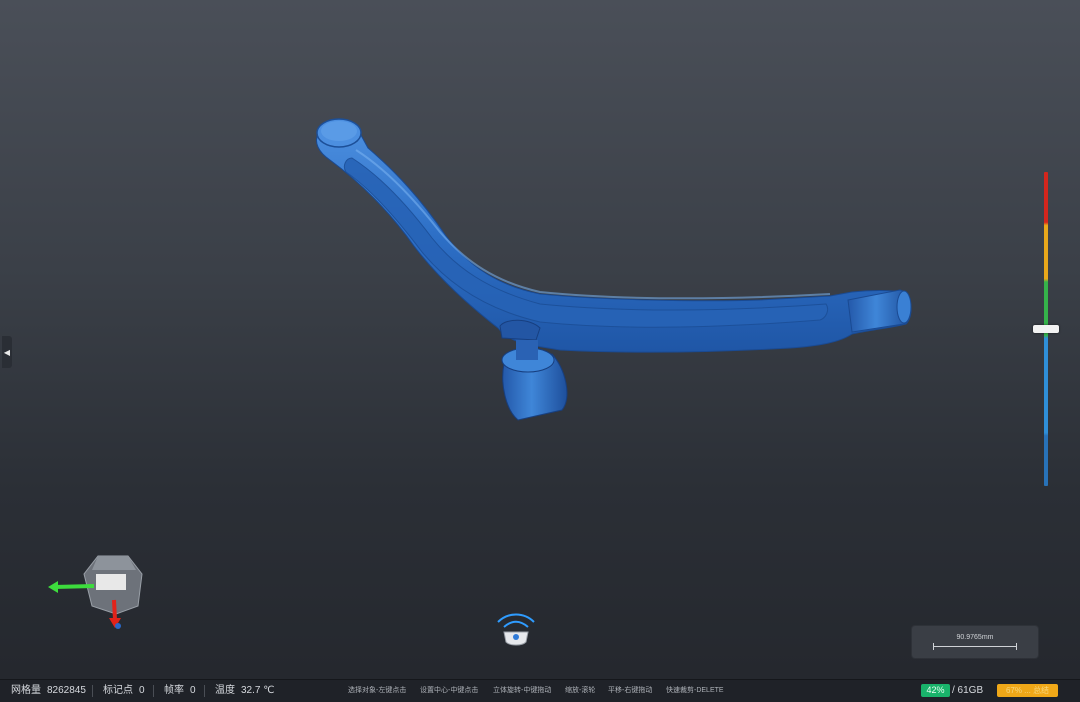 The image size is (1080, 702). What do you see at coordinates (118, 690) in the screenshot?
I see `markers-label: 标记点` at bounding box center [118, 690].